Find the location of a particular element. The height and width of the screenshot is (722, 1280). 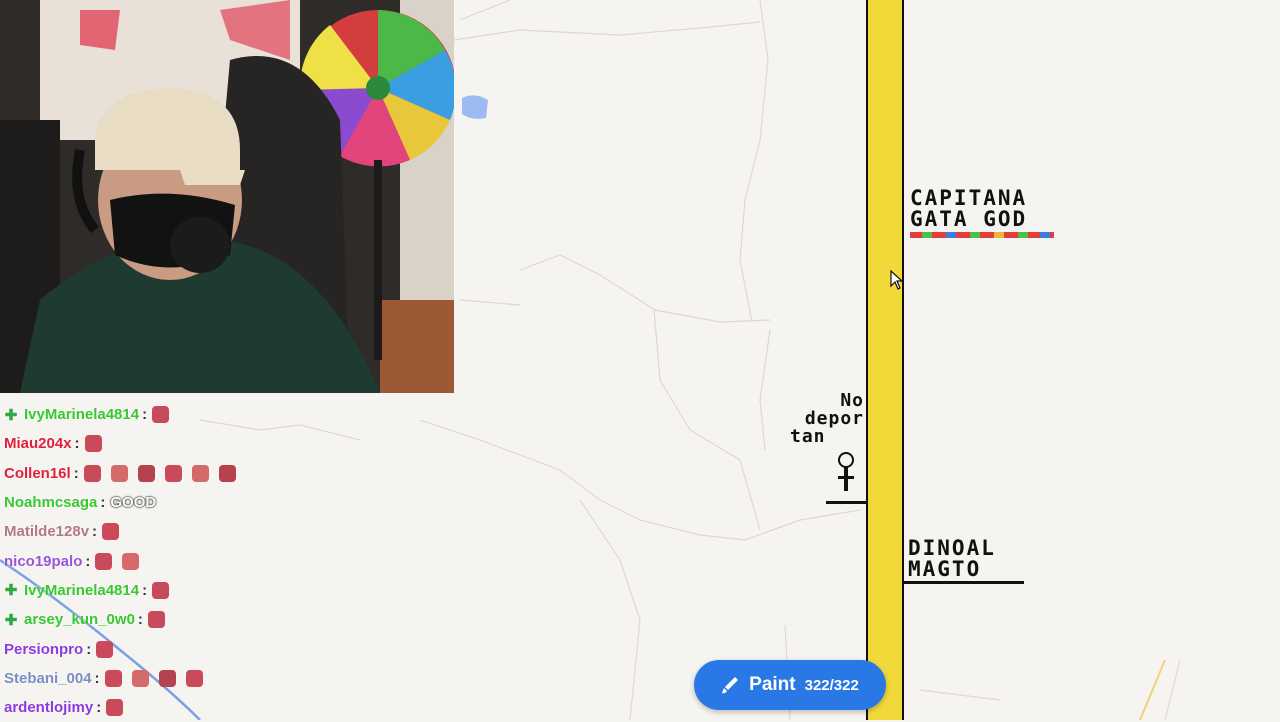

chat-message: ✚ arsey_kun_0w0: is located at coordinates (230, 619).